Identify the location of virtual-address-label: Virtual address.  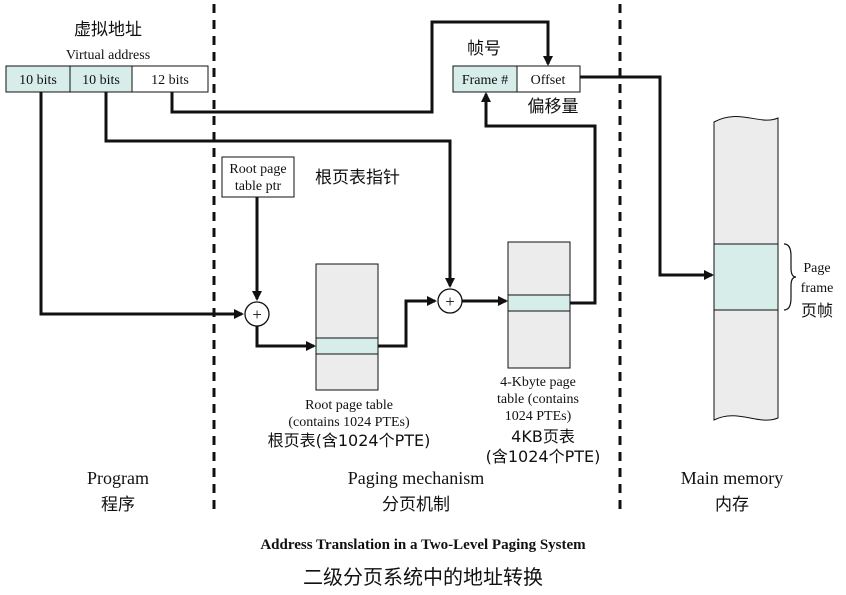
(108, 55).